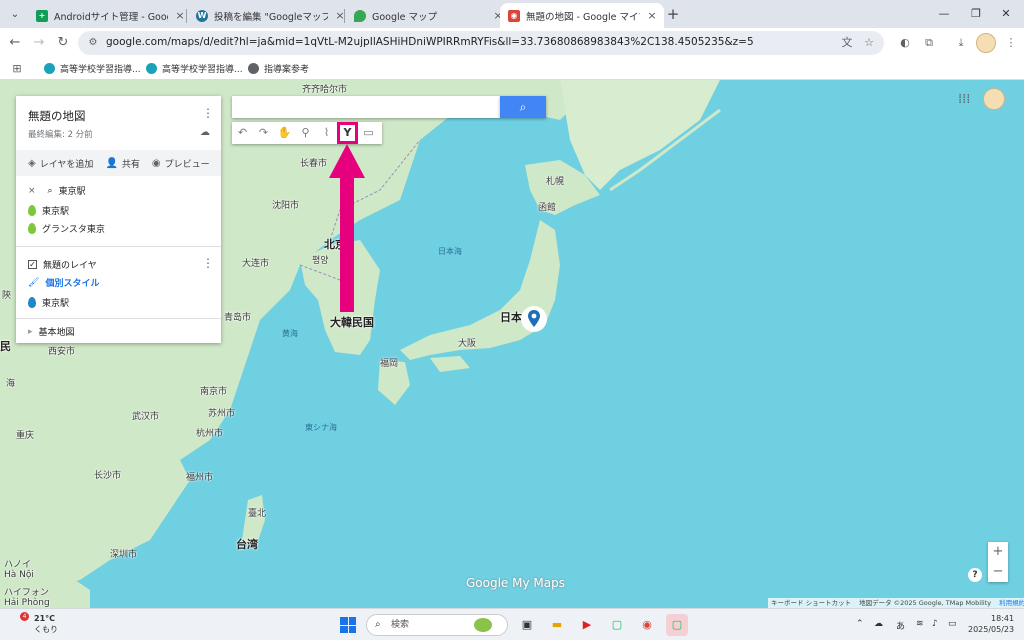  I want to click on close-window-button: ✕, so click(1006, 14).